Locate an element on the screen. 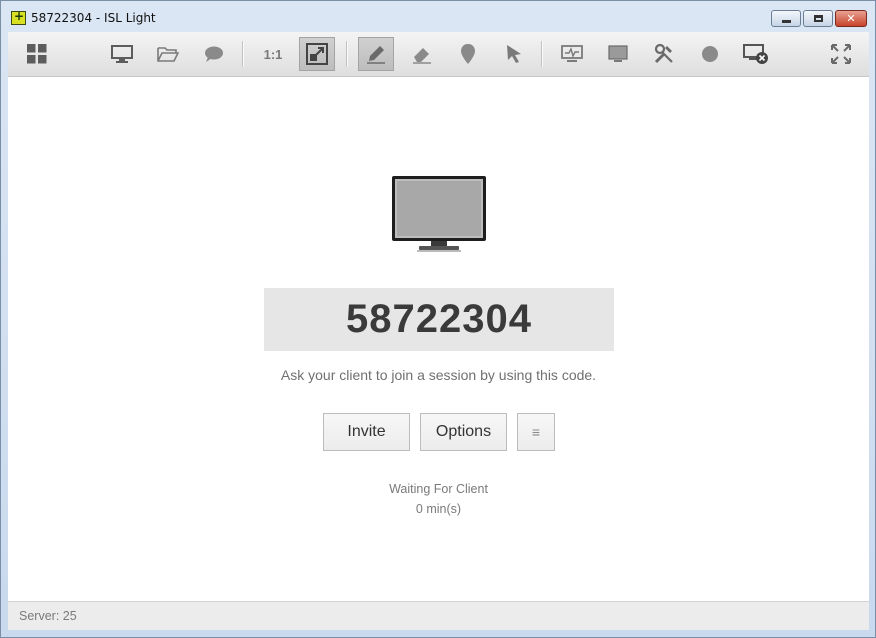 This screenshot has height=638, width=876. monitor-icon is located at coordinates (122, 54).